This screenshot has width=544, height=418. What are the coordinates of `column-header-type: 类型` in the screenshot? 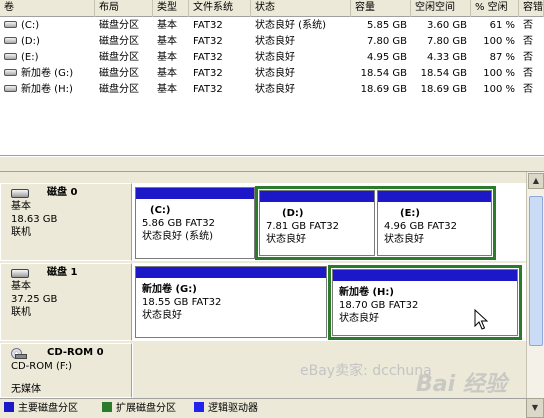 It's located at (171, 8).